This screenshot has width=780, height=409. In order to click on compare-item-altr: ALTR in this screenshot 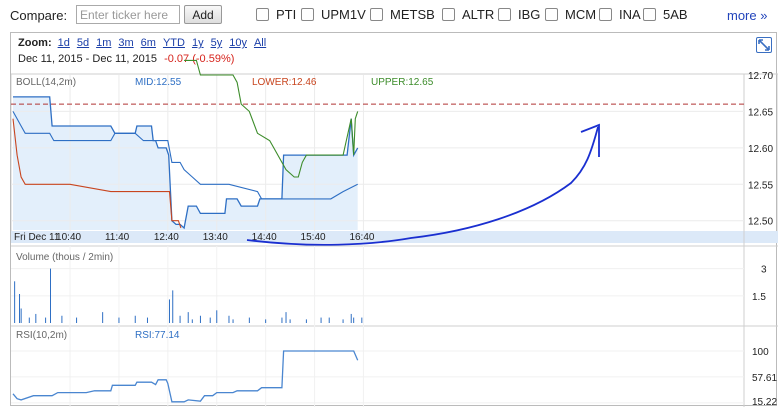, I will do `click(468, 14)`.